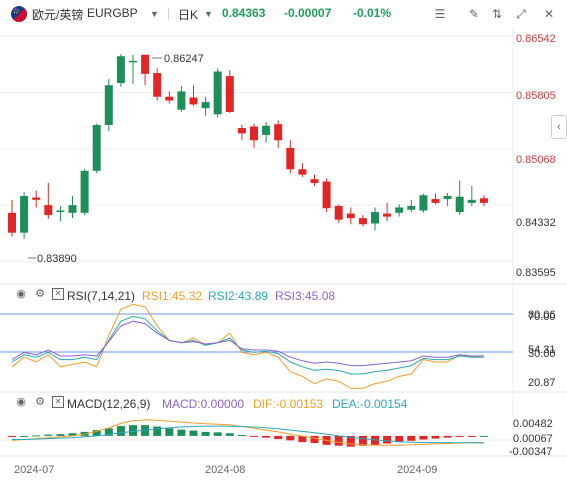 The height and width of the screenshot is (483, 567). Describe the element at coordinates (542, 317) in the screenshot. I see `rsi-axis-tick: 70.00` at that location.